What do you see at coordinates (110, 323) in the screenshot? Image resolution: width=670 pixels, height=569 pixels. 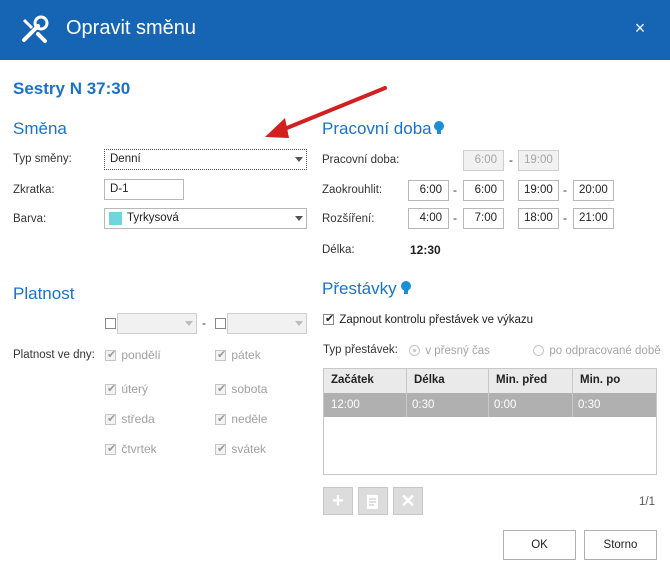 I see `platnost-from-checkbox` at bounding box center [110, 323].